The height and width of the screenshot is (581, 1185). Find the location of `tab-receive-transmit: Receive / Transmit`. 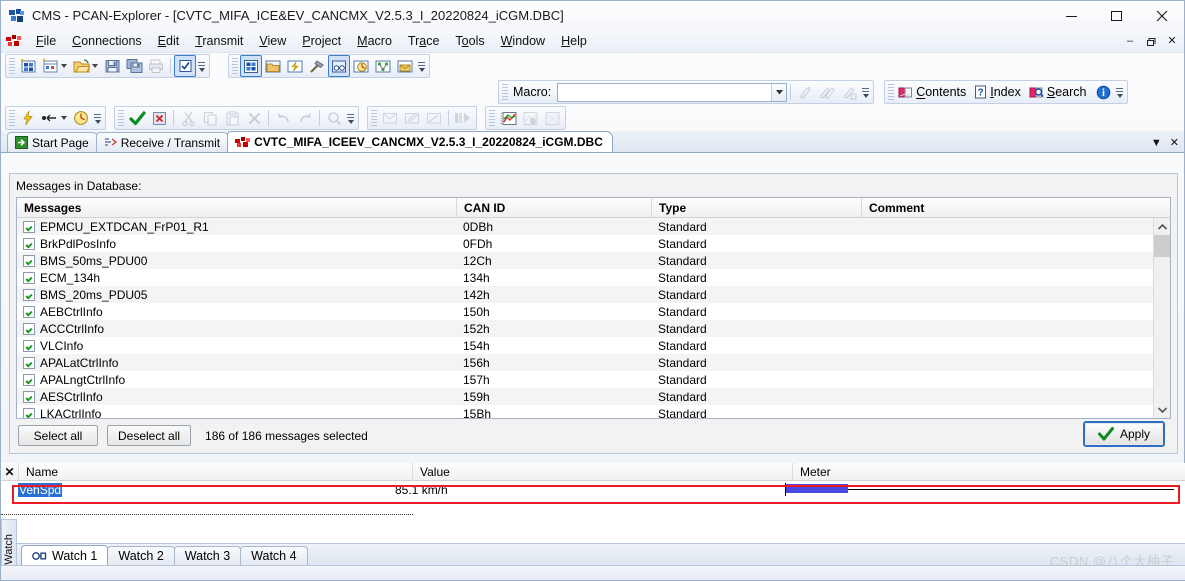

tab-receive-transmit: Receive / Transmit is located at coordinates (163, 142).